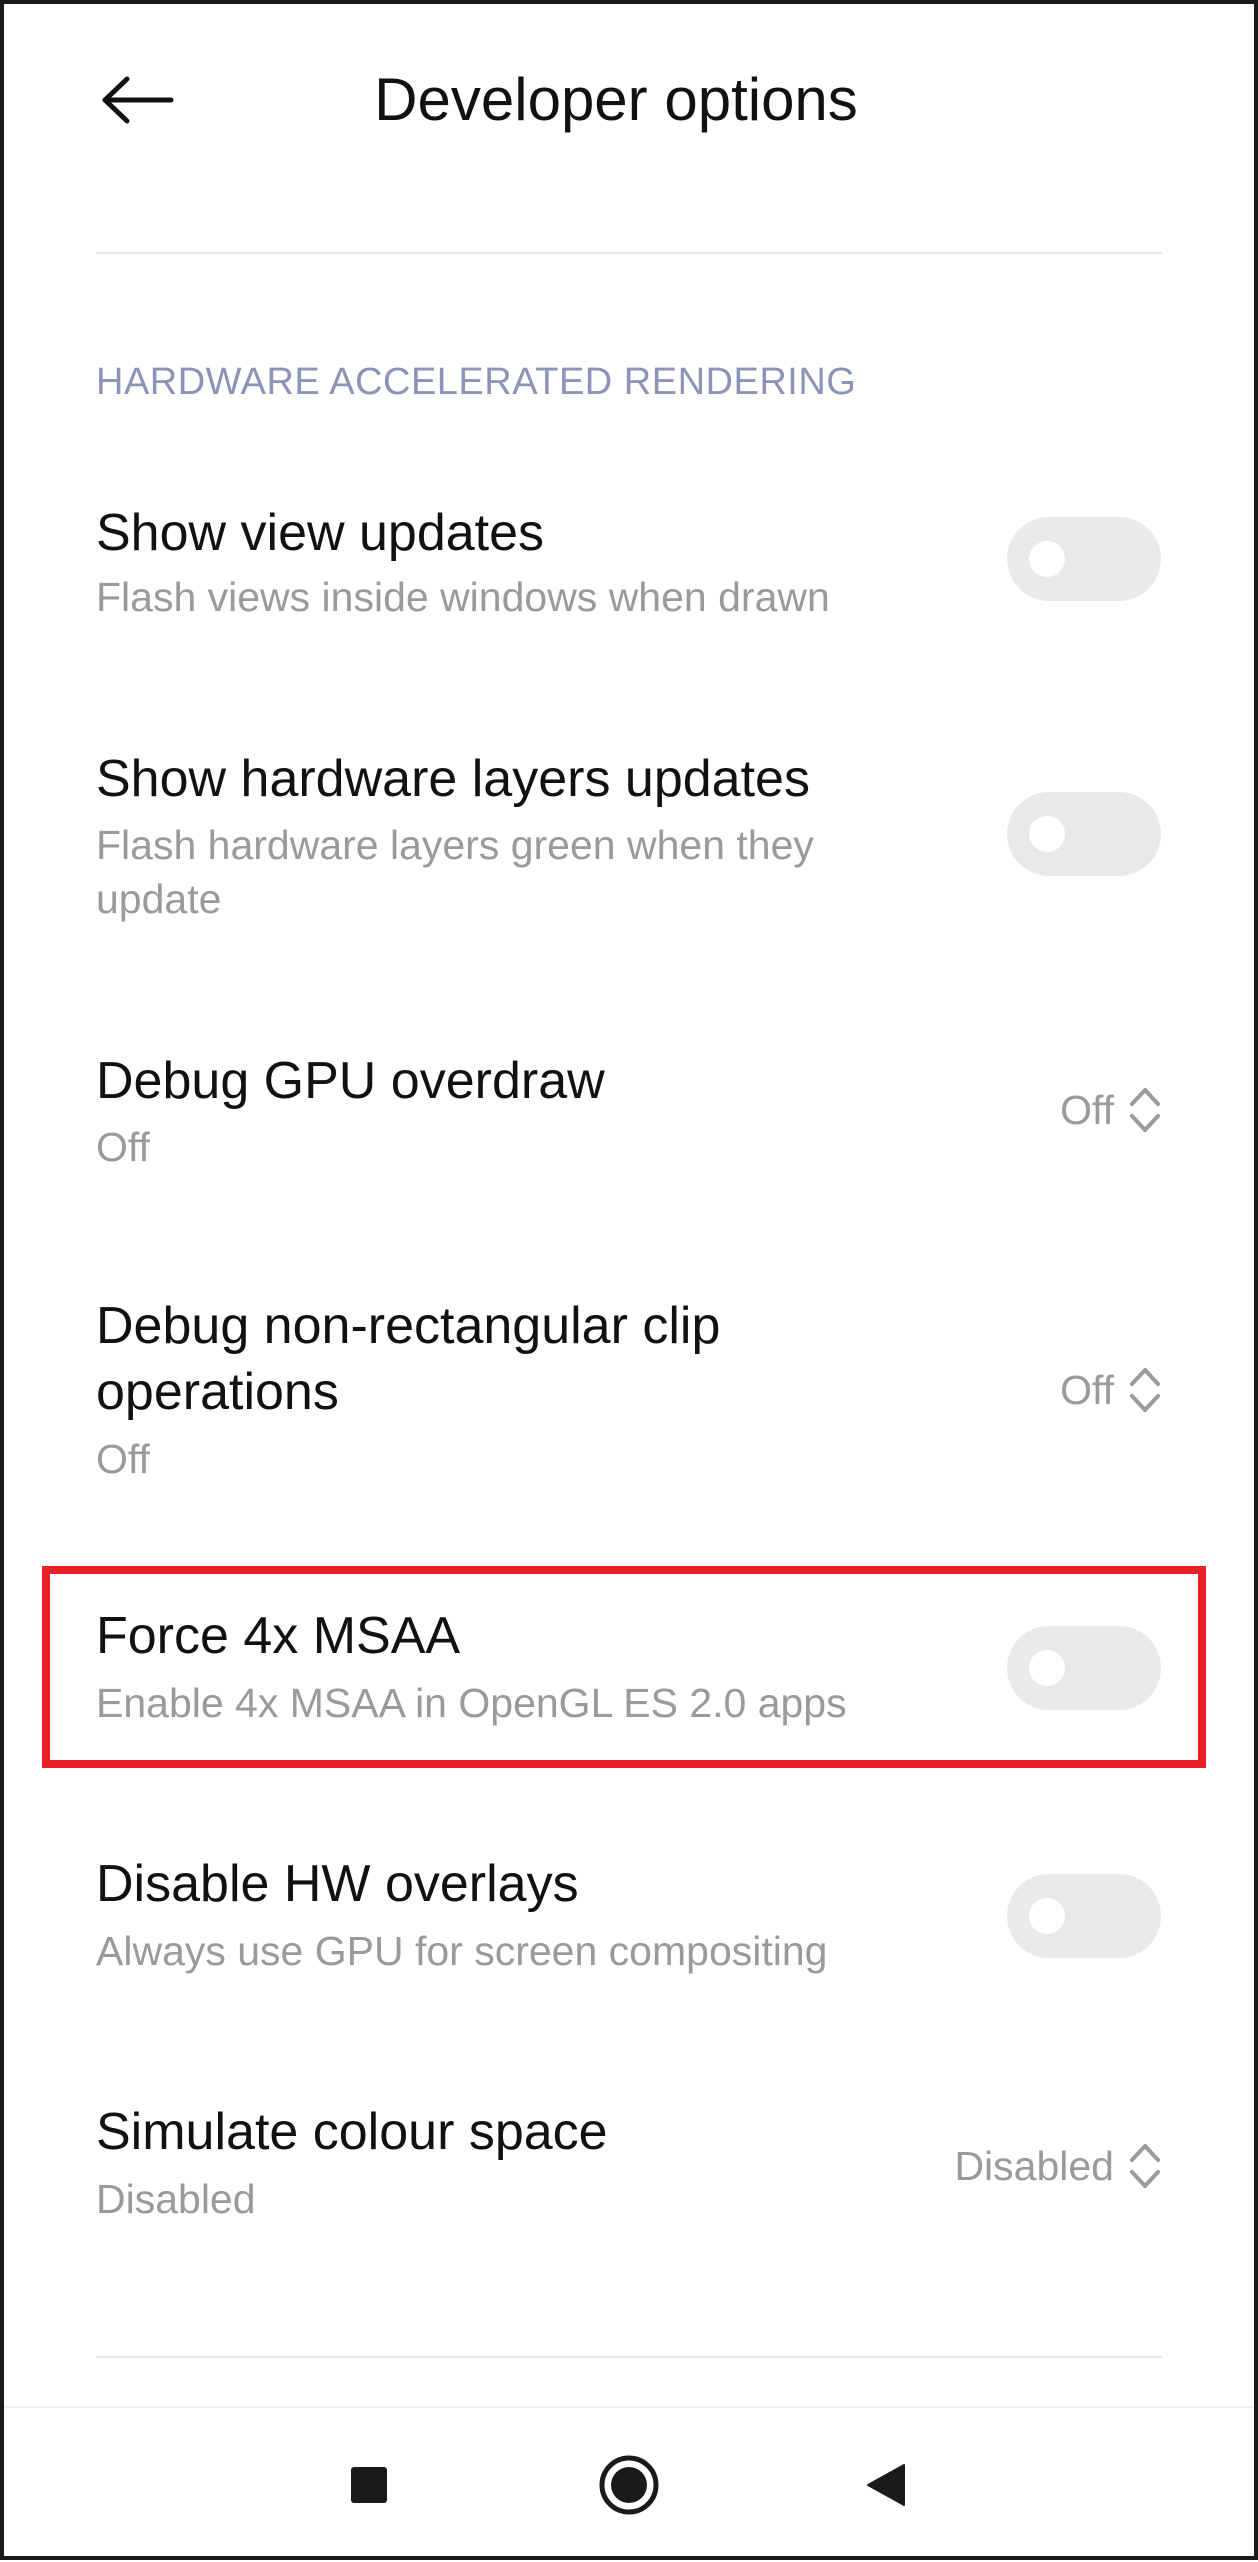 Image resolution: width=1258 pixels, height=2562 pixels. I want to click on setting-title: Disable HW overlays, so click(337, 1884).